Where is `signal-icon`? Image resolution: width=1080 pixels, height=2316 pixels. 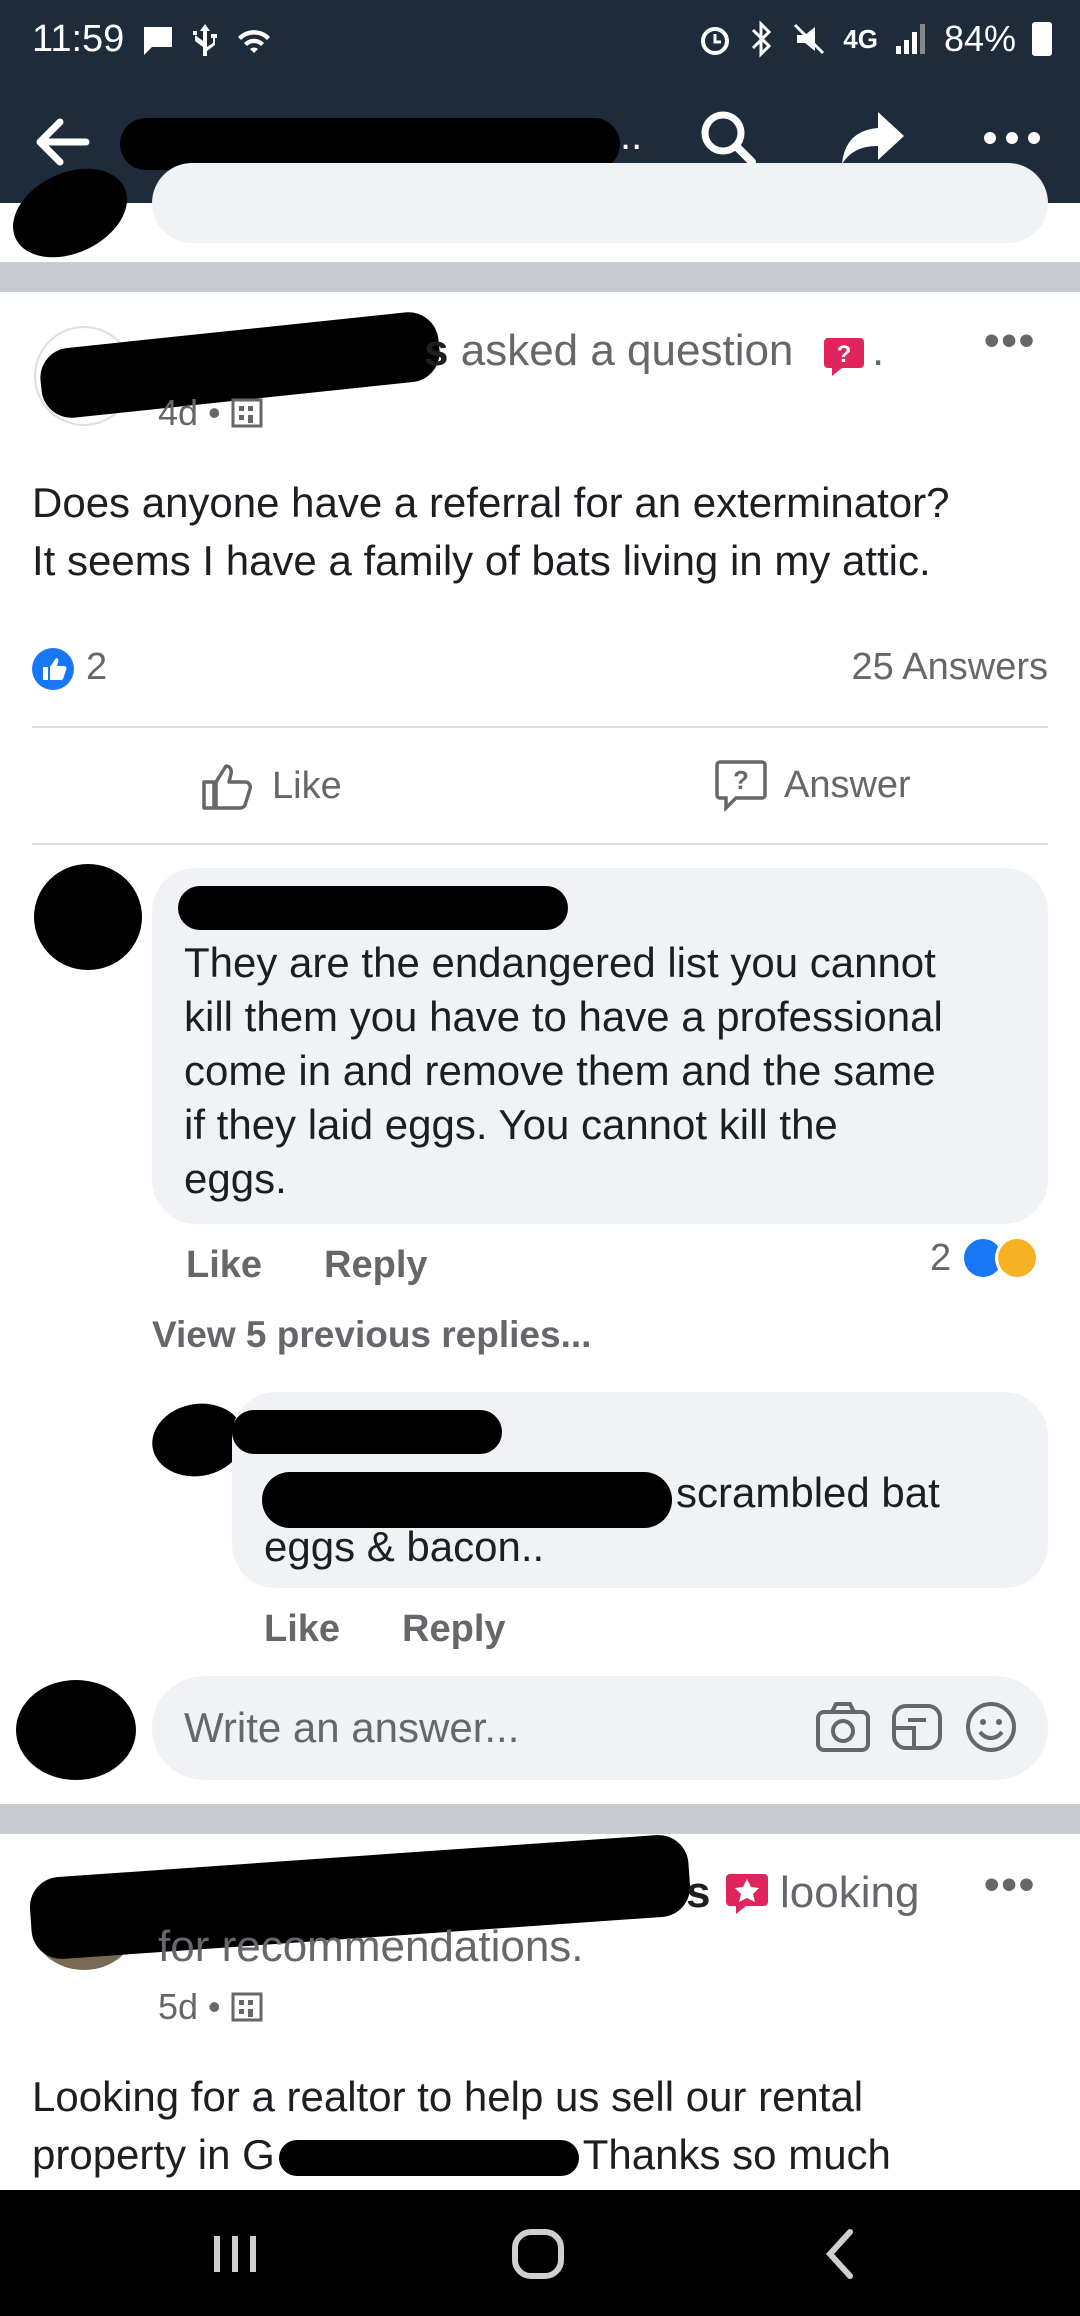
signal-icon is located at coordinates (910, 39).